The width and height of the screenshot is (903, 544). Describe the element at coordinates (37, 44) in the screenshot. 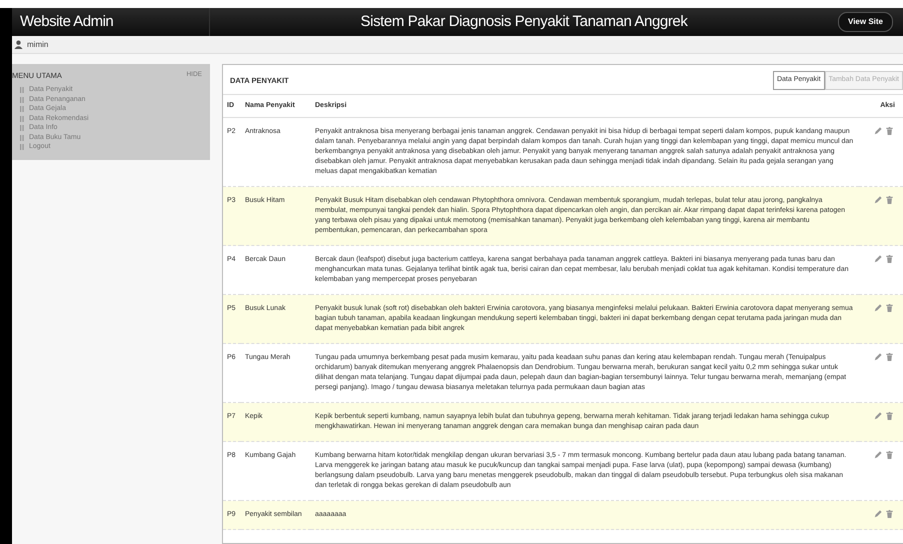

I see `user-name: mimin` at that location.